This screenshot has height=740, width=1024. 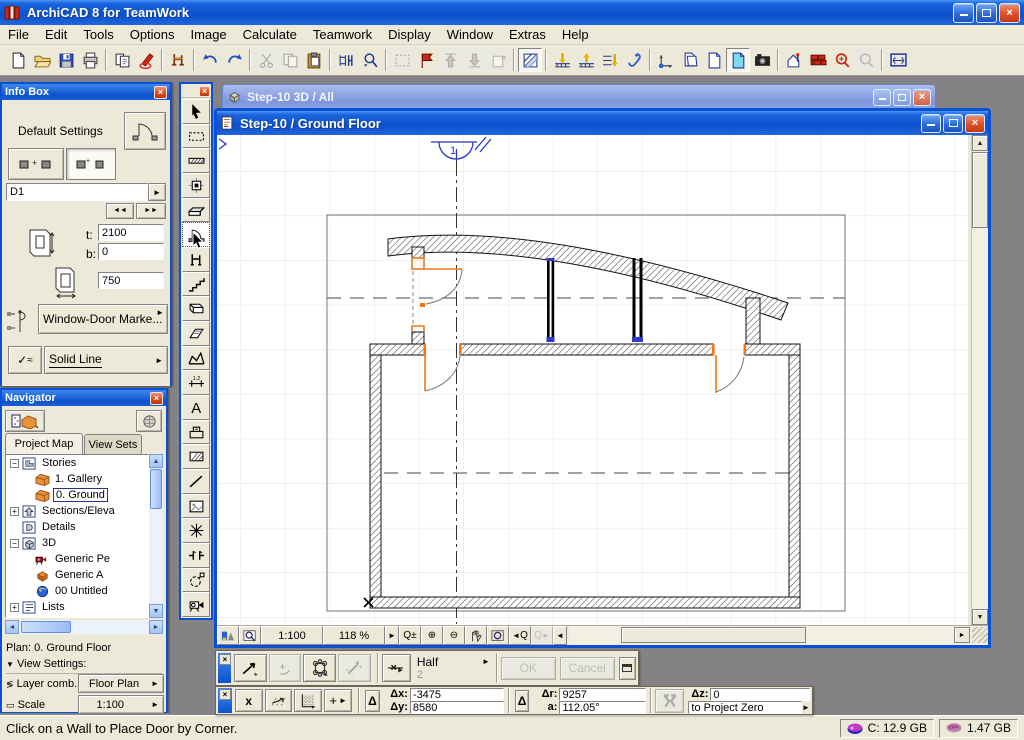 What do you see at coordinates (372, 700) in the screenshot?
I see `relative-xy-toggle: Δ` at bounding box center [372, 700].